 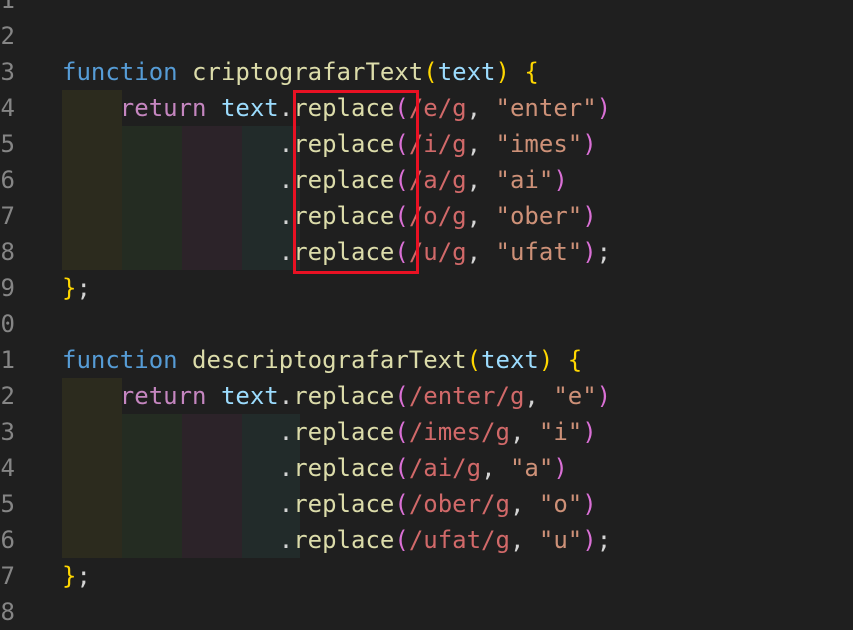 What do you see at coordinates (7, 576) in the screenshot?
I see `line-number: 27` at bounding box center [7, 576].